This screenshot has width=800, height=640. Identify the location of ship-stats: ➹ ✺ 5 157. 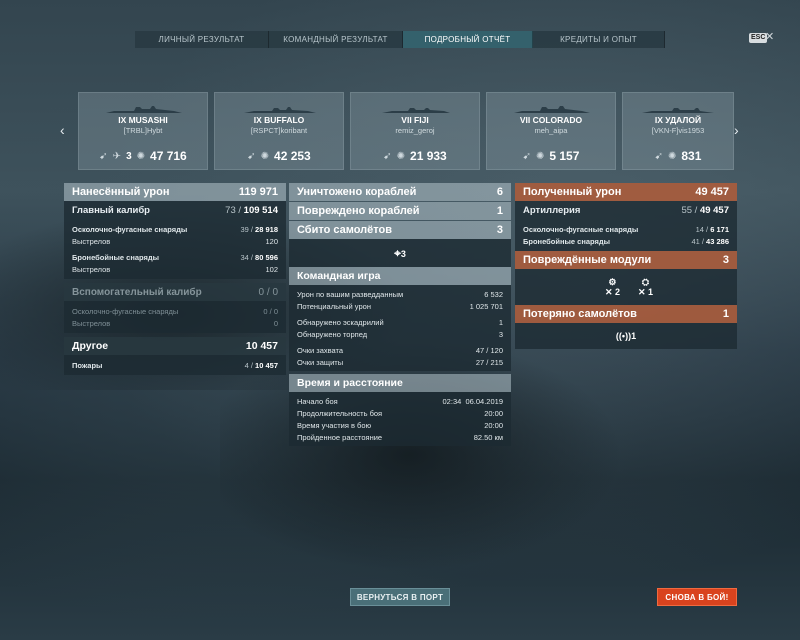
(551, 156).